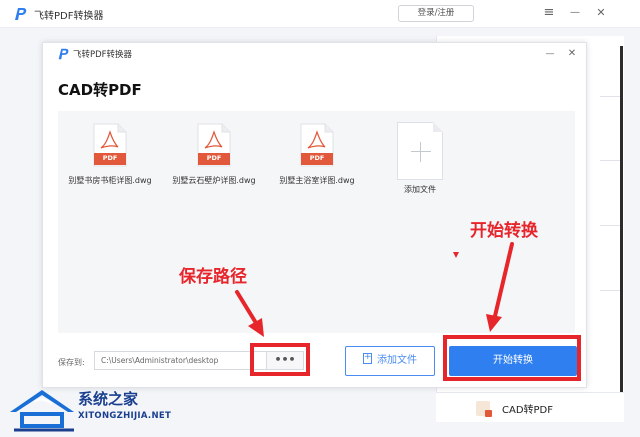 The image size is (640, 437). I want to click on watermark-cn: 系统之家, so click(108, 399).